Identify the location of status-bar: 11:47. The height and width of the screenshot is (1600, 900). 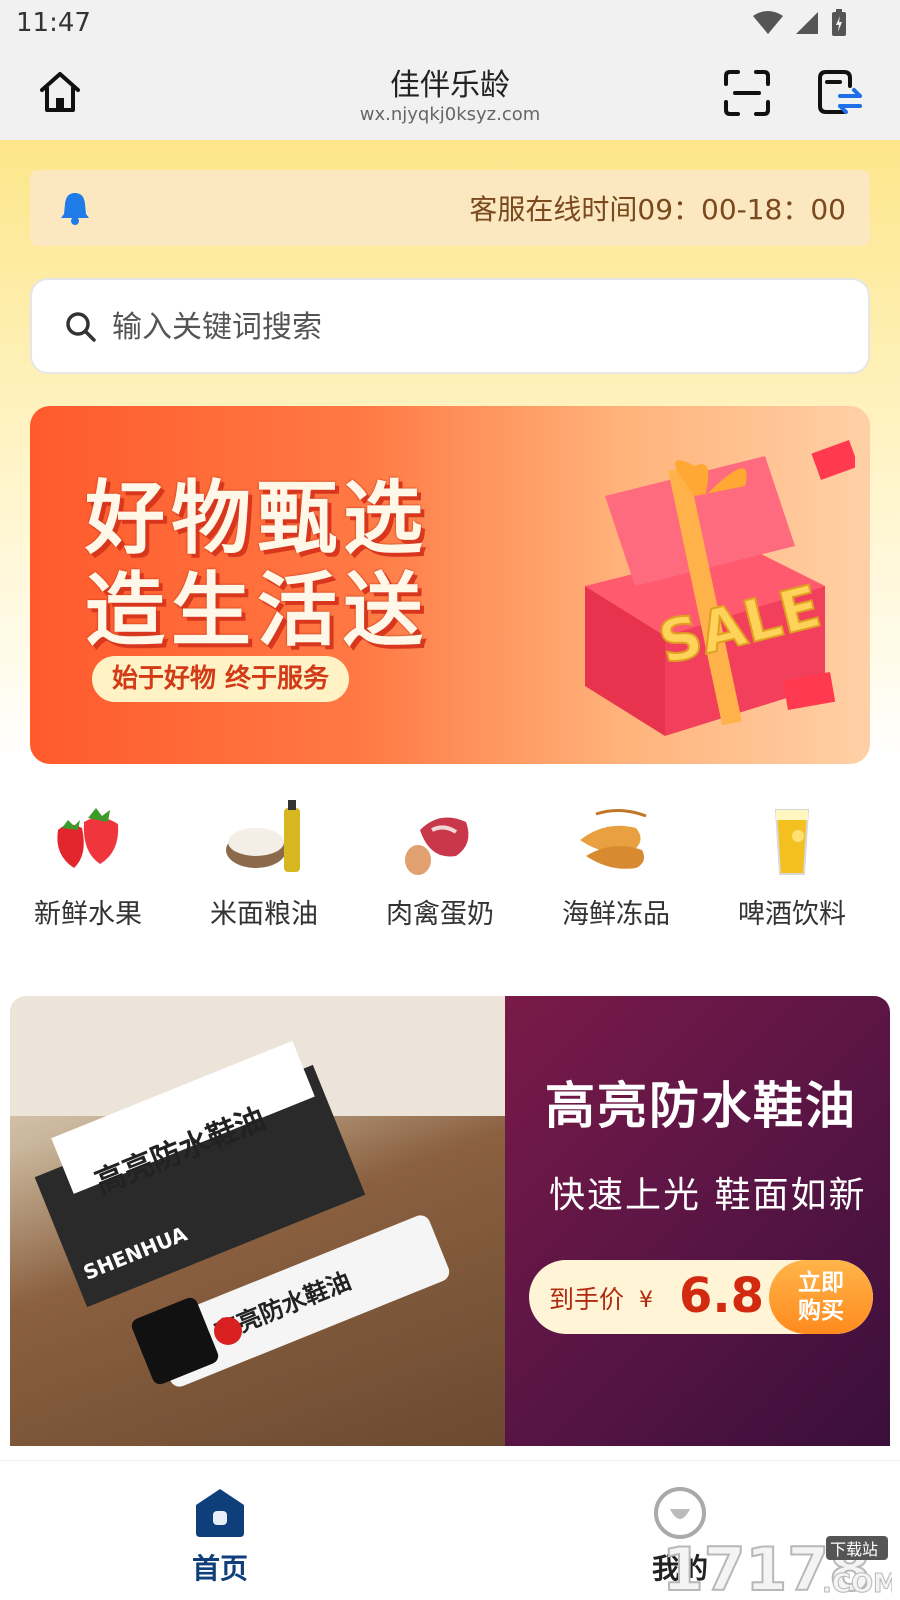
(450, 25).